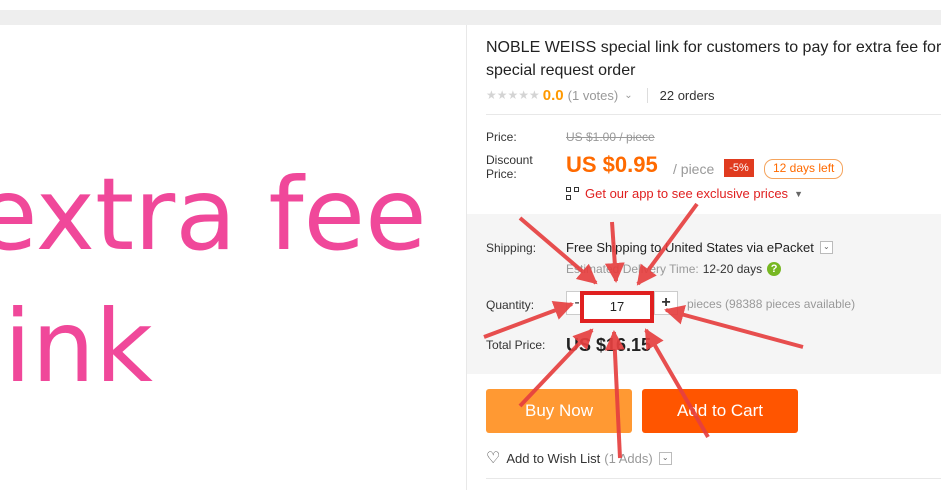 The width and height of the screenshot is (941, 490). Describe the element at coordinates (771, 304) in the screenshot. I see `quantity-availability: pieces (98388 pieces available)` at that location.